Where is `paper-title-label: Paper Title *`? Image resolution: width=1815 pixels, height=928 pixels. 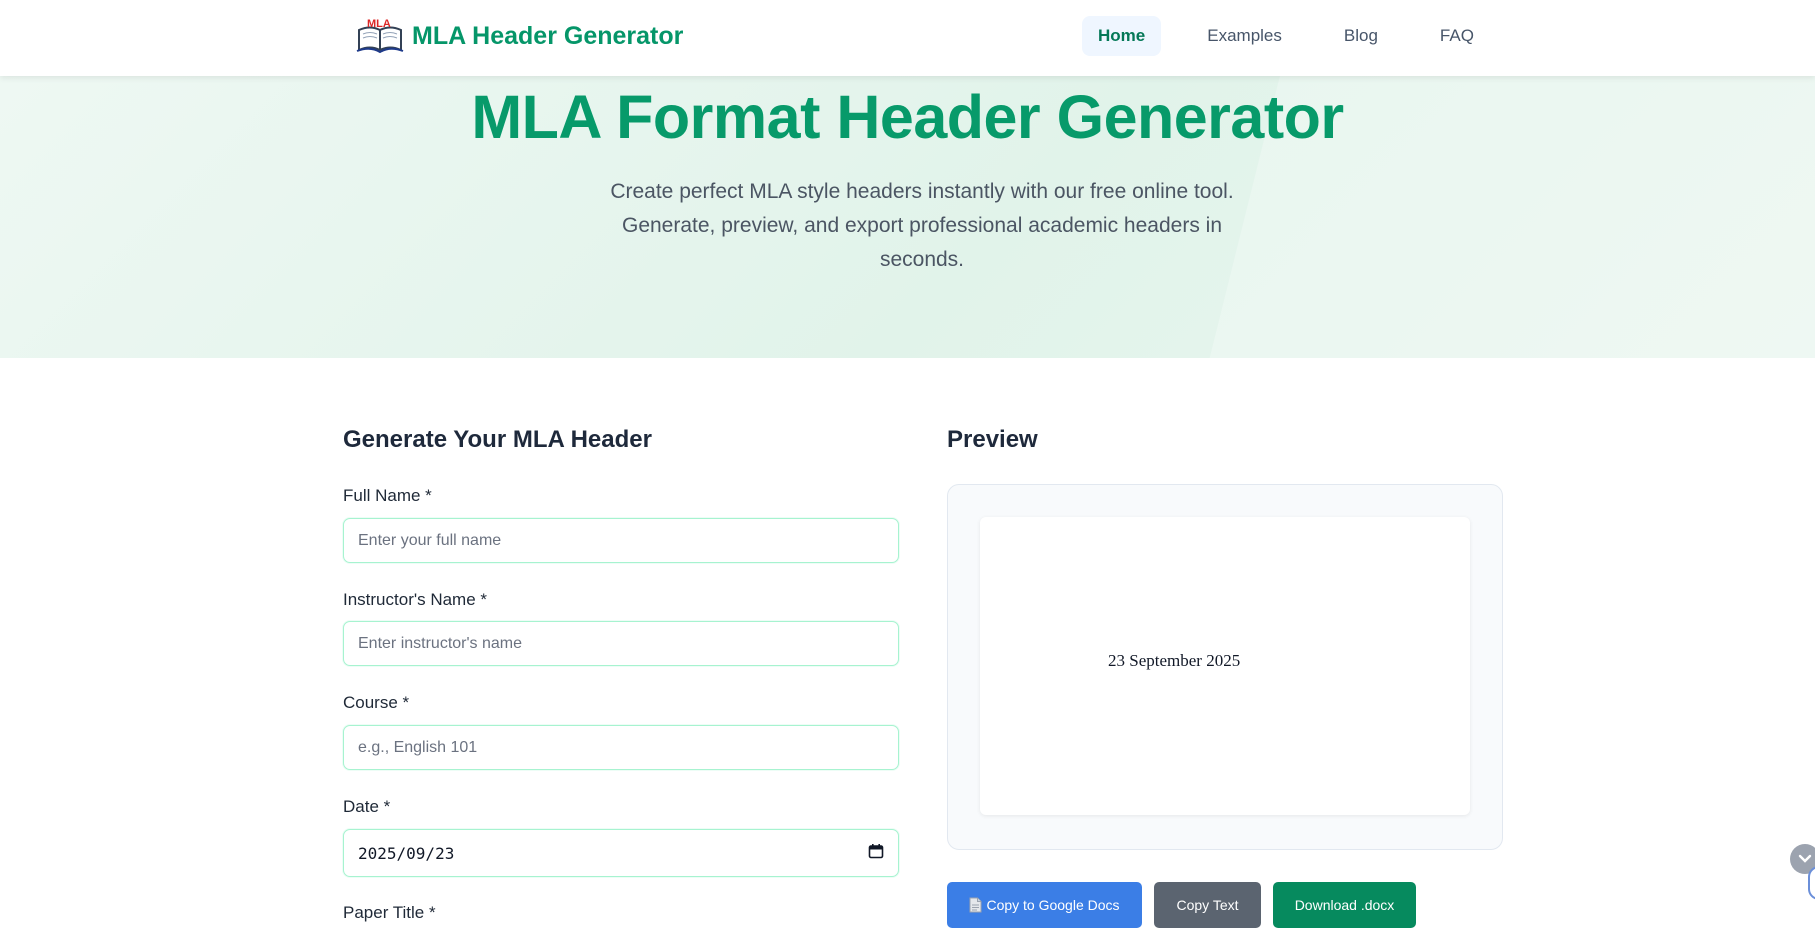 paper-title-label: Paper Title * is located at coordinates (389, 912).